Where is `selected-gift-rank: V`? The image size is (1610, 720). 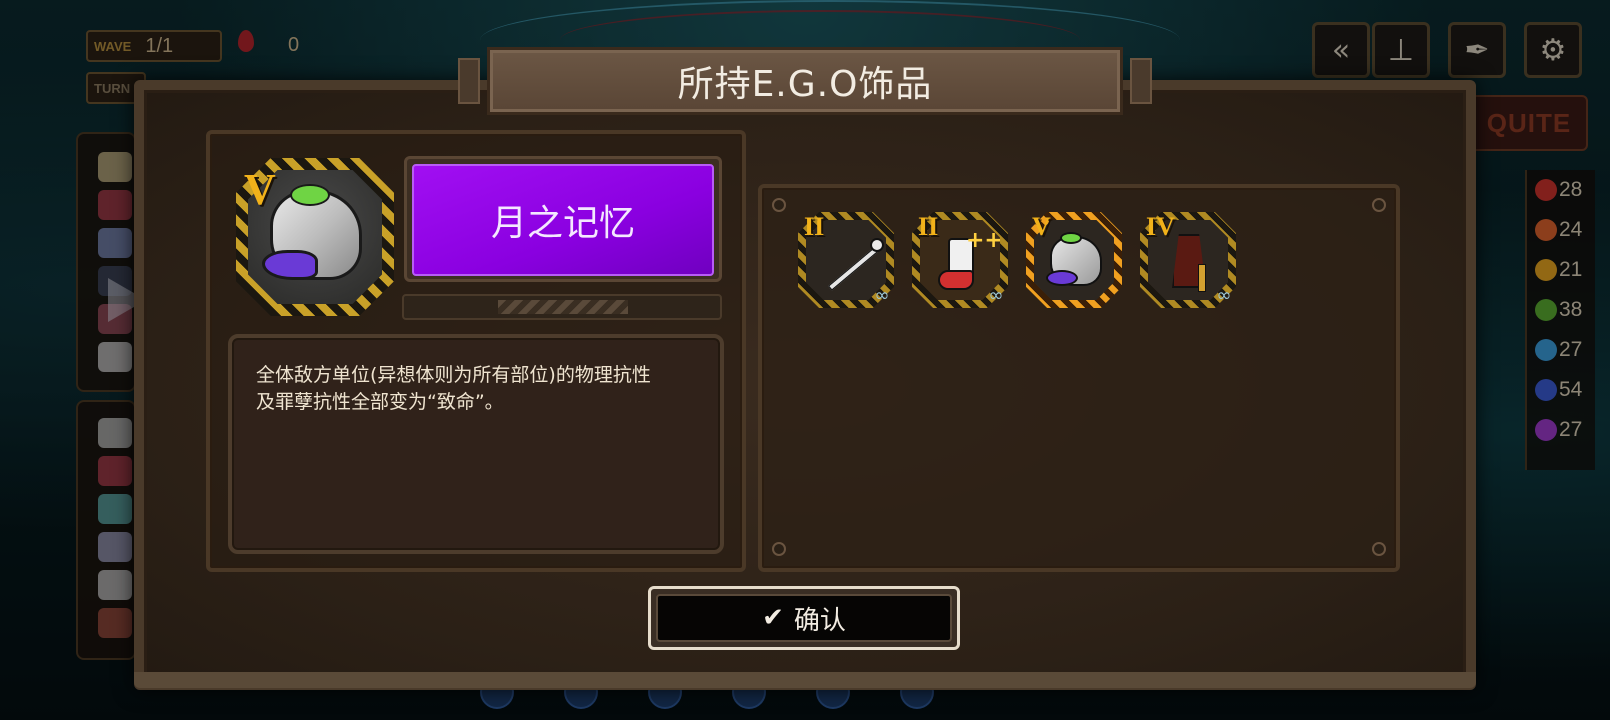
selected-gift-rank: V is located at coordinates (260, 189).